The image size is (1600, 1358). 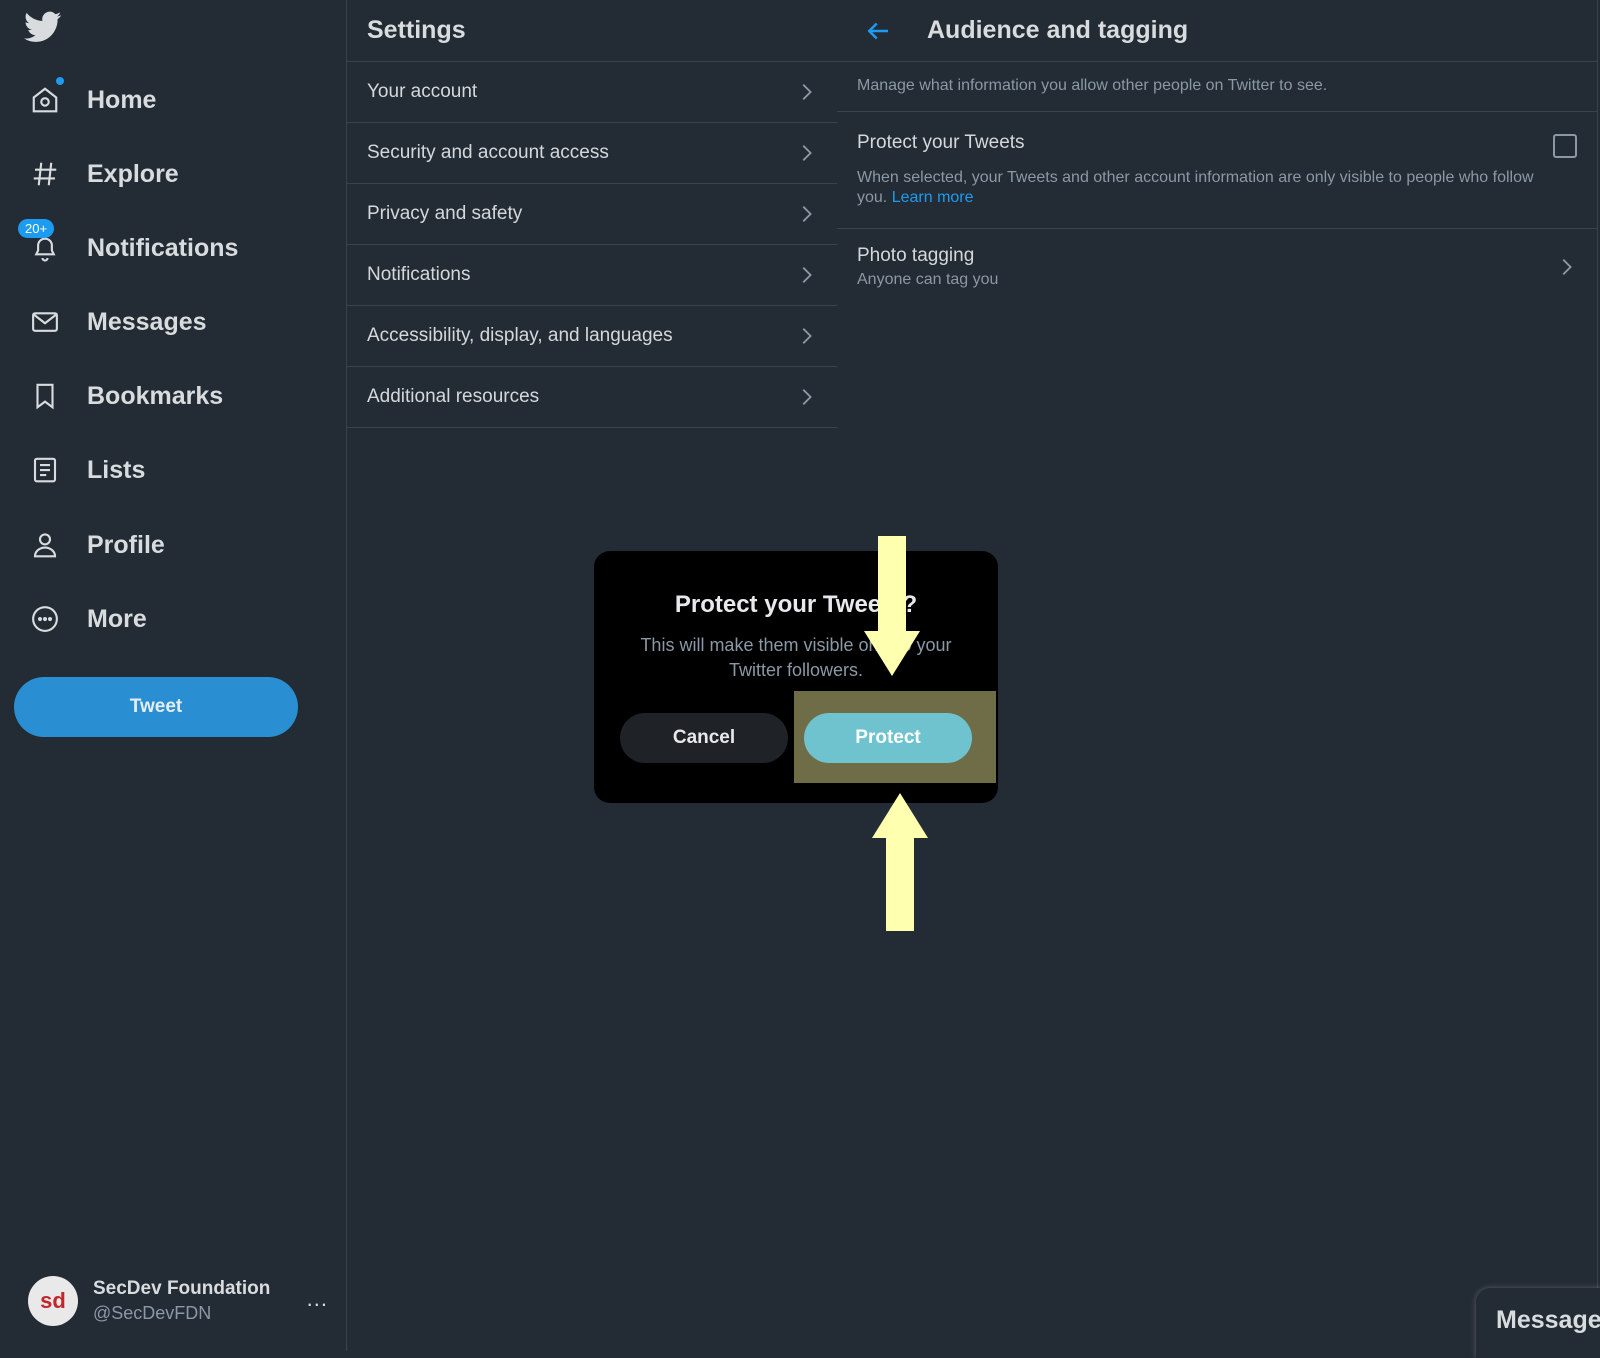 I want to click on sidebar-item-messages: Messages, so click(x=117, y=322).